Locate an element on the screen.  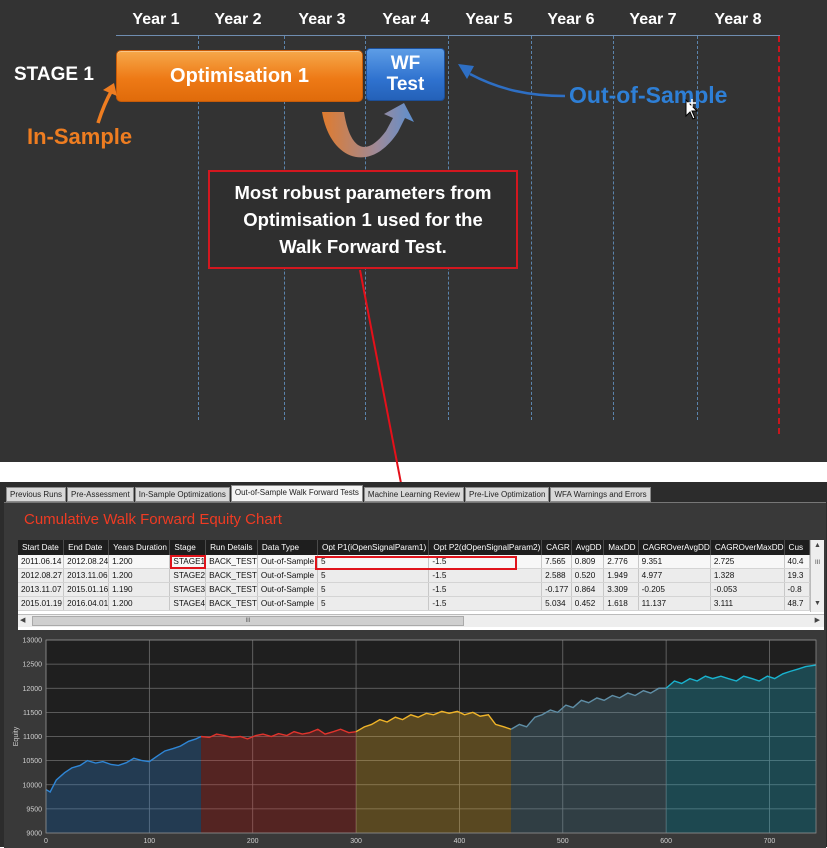
table-cell: 2013.11.07 is located at coordinates (41, 589).